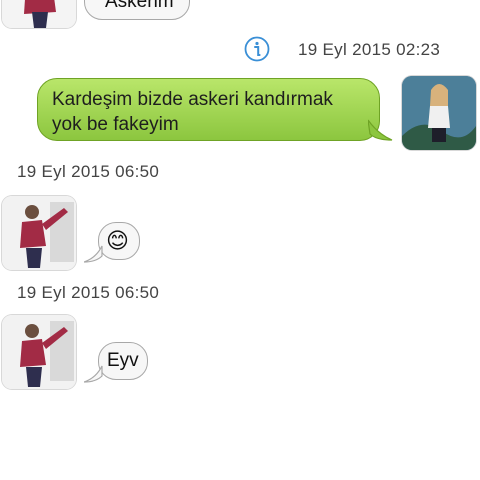  What do you see at coordinates (439, 113) in the screenshot?
I see `my-avatar` at bounding box center [439, 113].